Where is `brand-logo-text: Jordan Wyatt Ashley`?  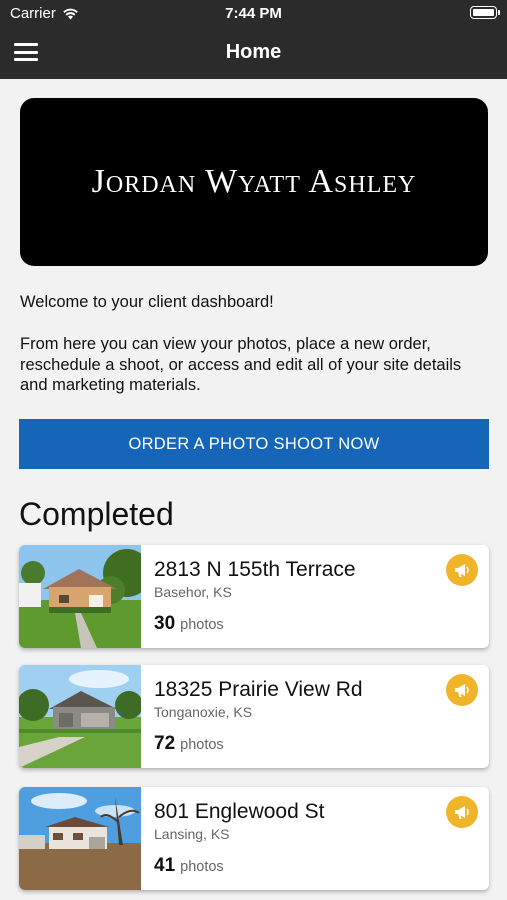
brand-logo-text: Jordan Wyatt Ashley is located at coordinates (254, 181).